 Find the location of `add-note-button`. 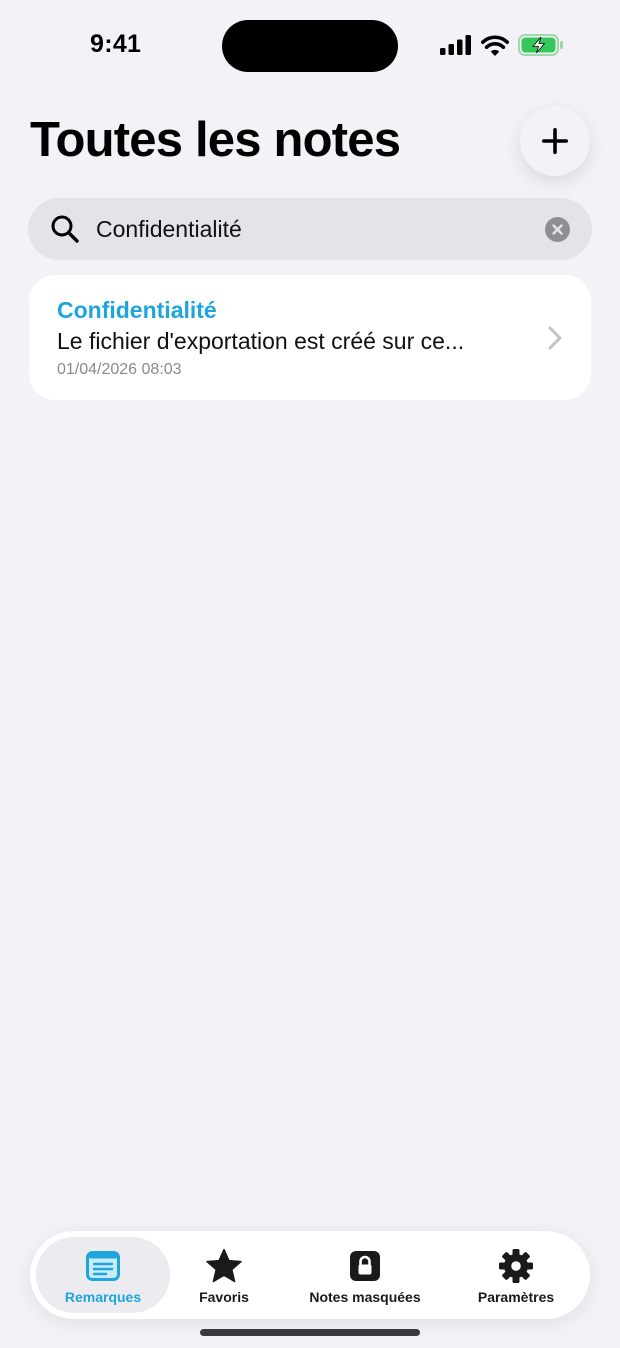

add-note-button is located at coordinates (555, 141).